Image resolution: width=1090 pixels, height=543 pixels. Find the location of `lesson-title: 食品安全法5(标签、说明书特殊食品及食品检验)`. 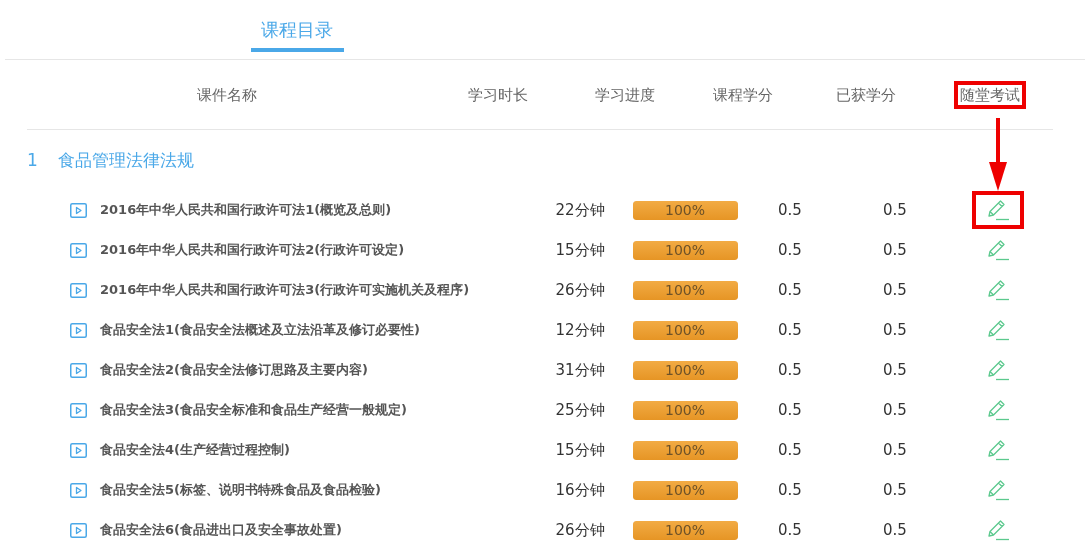

lesson-title: 食品安全法5(标签、说明书特殊食品及食品检验) is located at coordinates (240, 490).